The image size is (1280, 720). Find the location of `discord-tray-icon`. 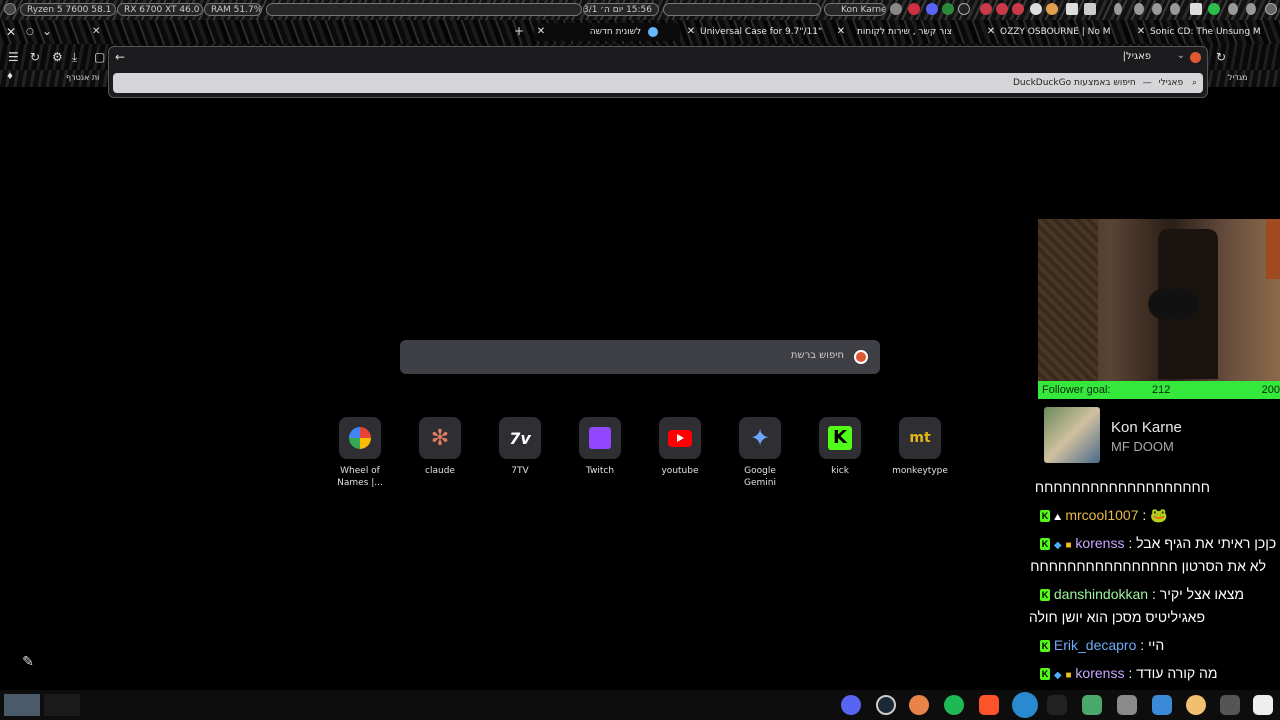

discord-tray-icon is located at coordinates (932, 9).